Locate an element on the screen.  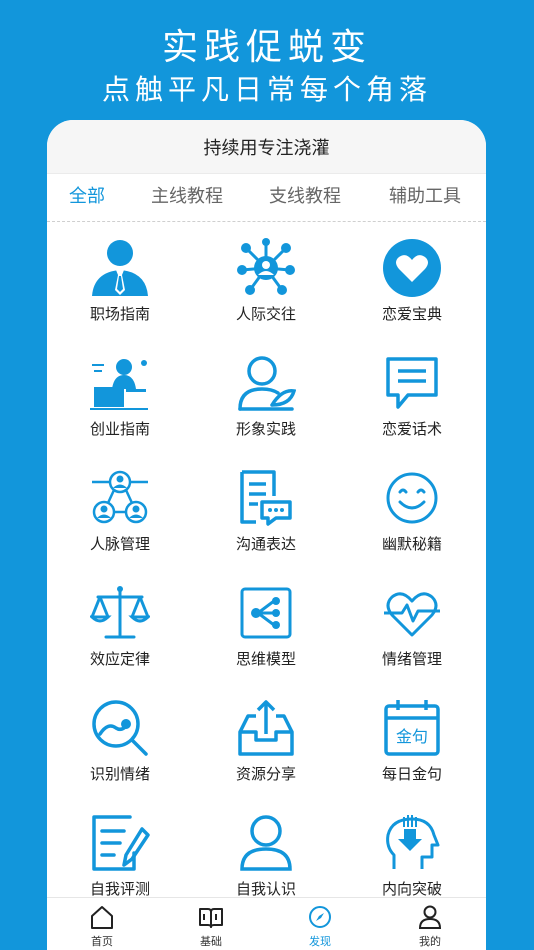
grid-item-communication: 沟通表达 is located at coordinates (266, 510).